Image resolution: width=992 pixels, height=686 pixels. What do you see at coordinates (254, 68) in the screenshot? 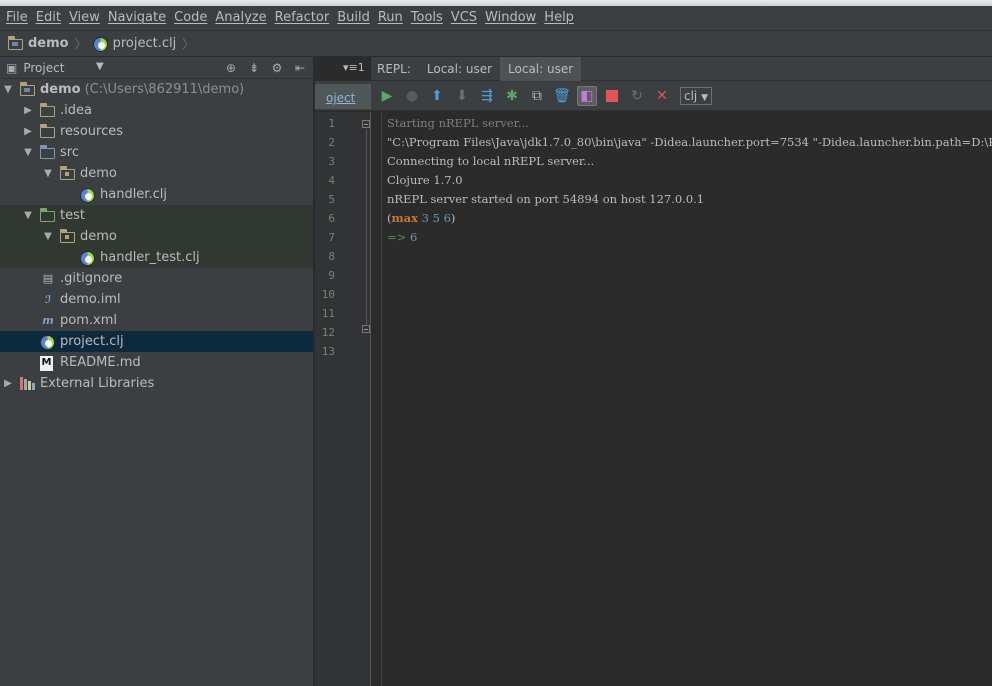
I see `collapse-all-icon: ⇟` at bounding box center [254, 68].